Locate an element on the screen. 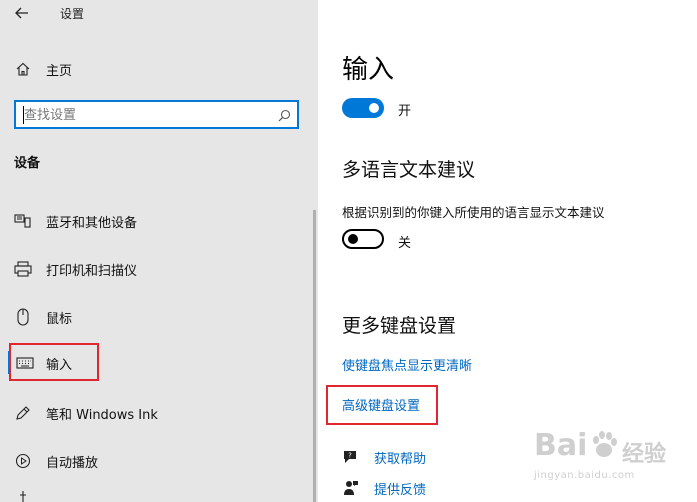  paw-icon is located at coordinates (605, 444).